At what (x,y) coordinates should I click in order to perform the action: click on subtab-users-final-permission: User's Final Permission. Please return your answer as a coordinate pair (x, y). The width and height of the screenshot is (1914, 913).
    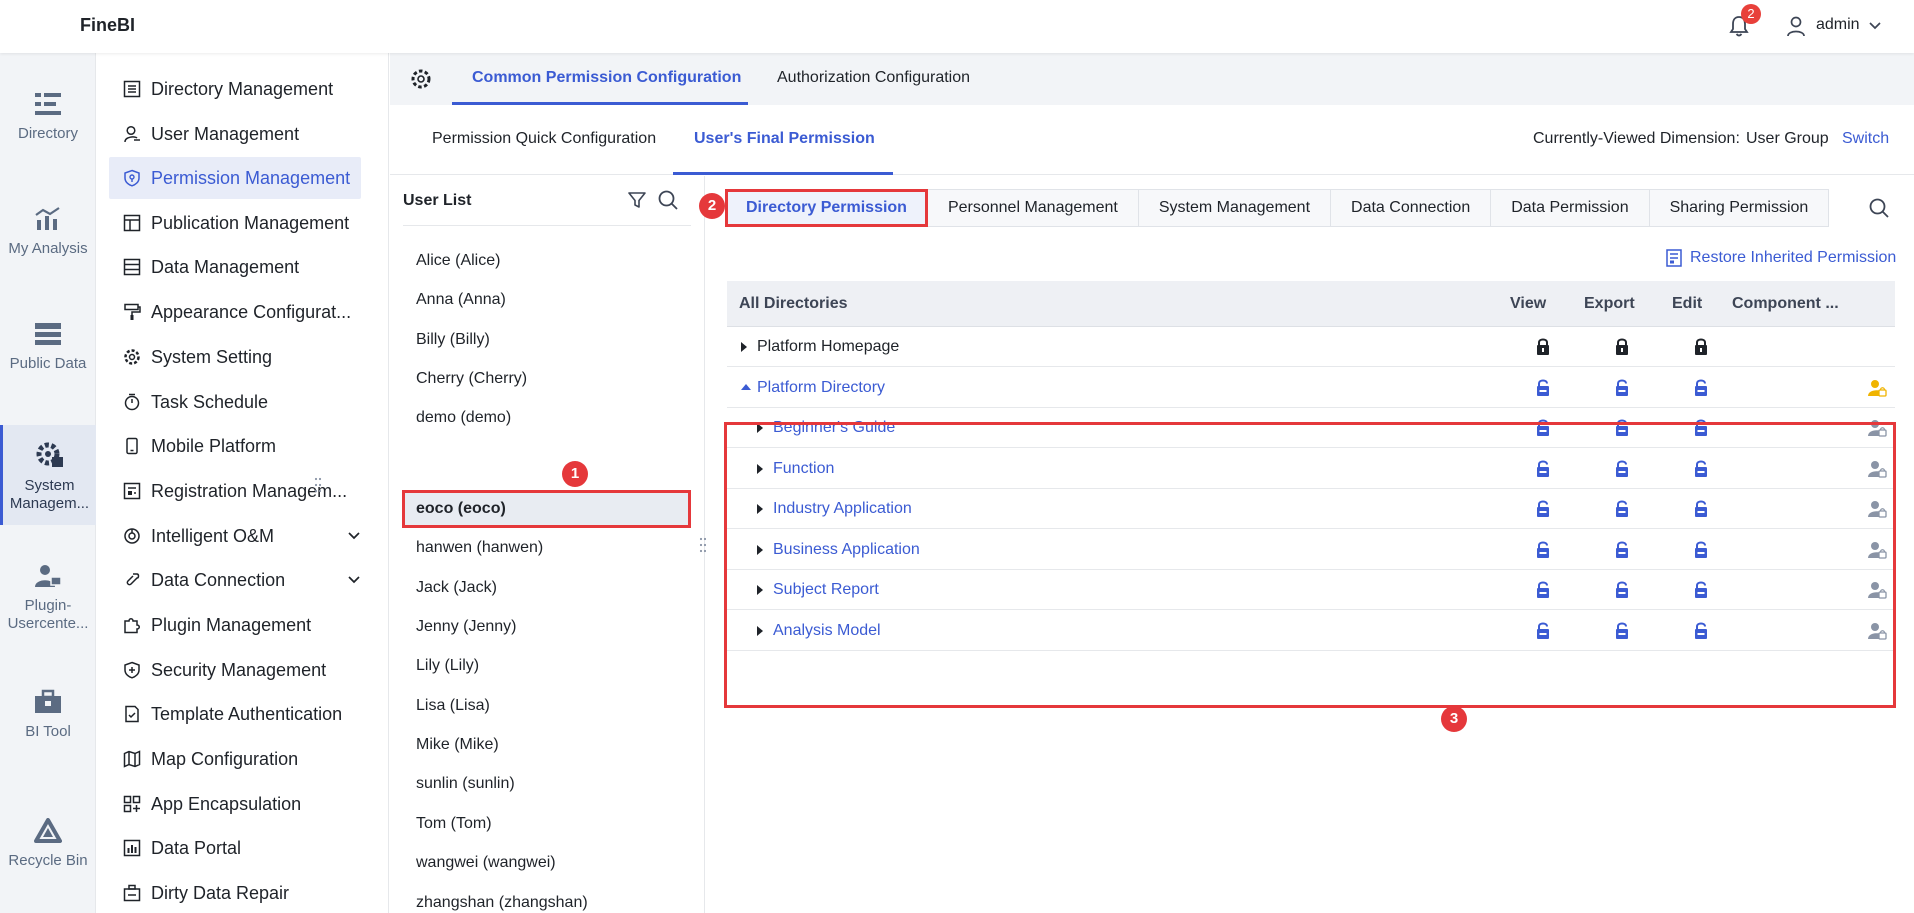
    Looking at the image, I should click on (784, 139).